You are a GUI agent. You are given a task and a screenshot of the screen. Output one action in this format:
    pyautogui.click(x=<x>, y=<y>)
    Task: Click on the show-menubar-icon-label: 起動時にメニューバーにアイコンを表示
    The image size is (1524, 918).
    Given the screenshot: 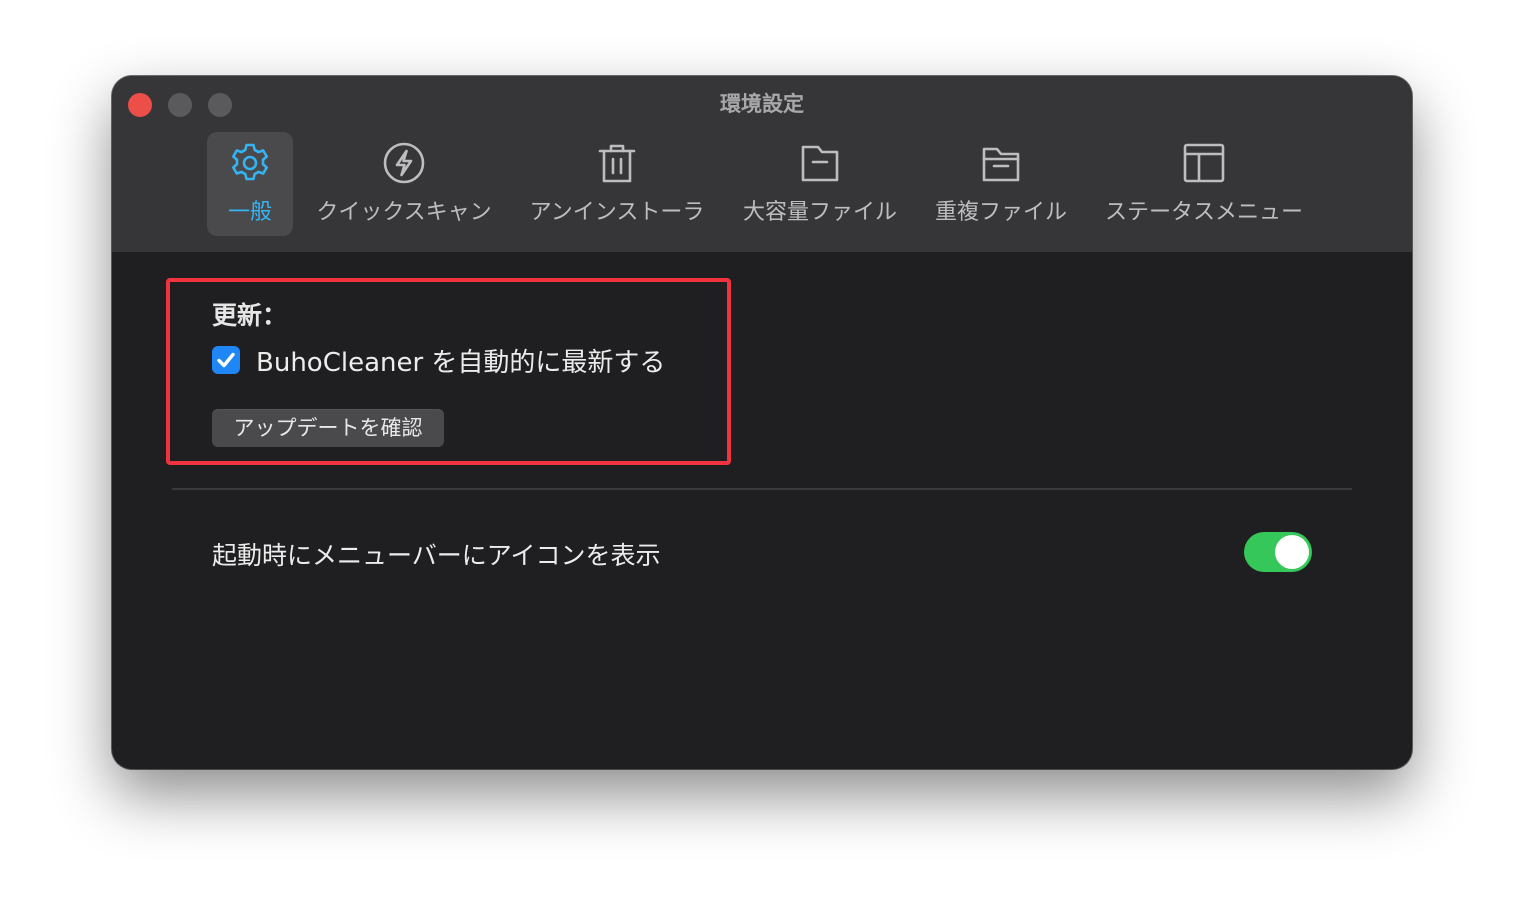 What is the action you would take?
    pyautogui.click(x=436, y=555)
    